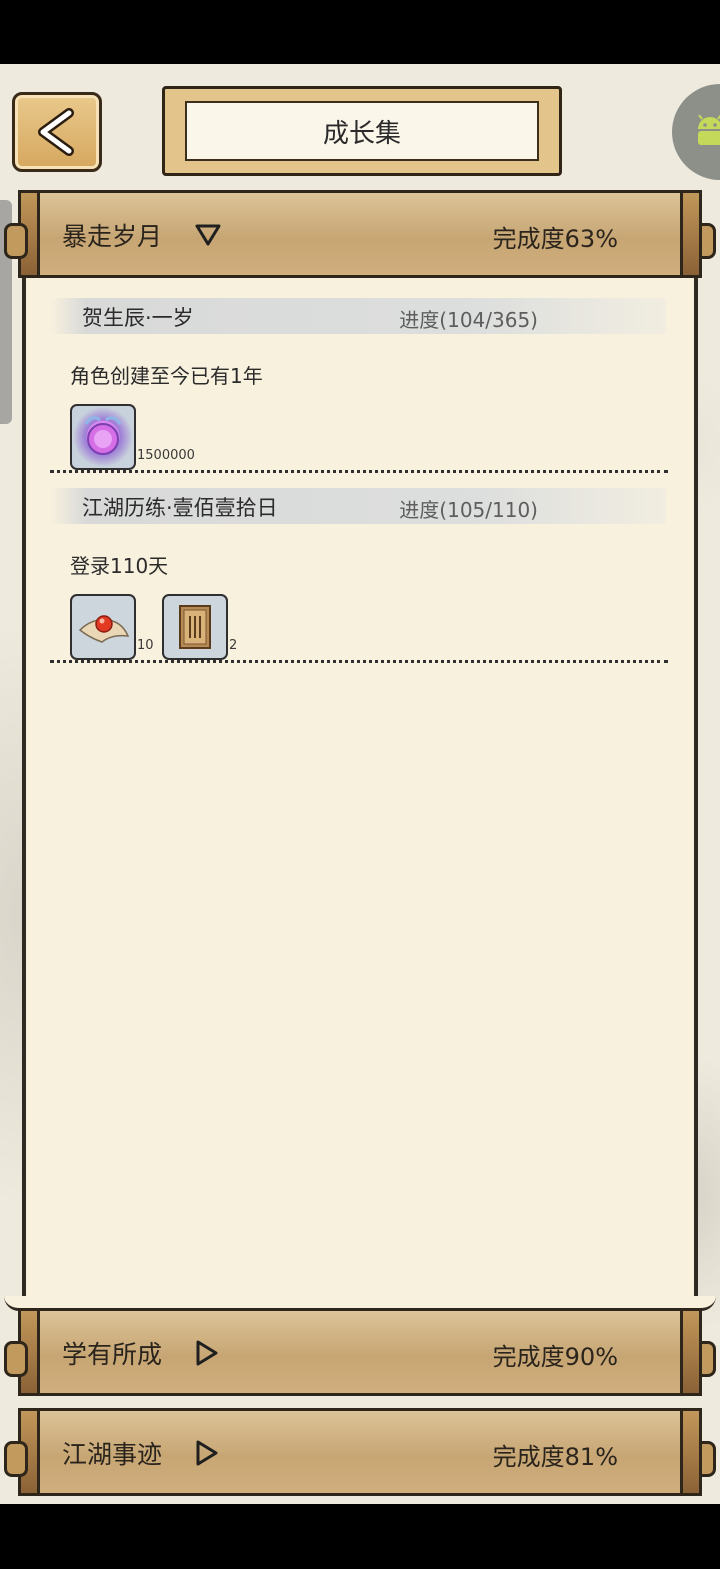  I want to click on reward-count: 2, so click(233, 645).